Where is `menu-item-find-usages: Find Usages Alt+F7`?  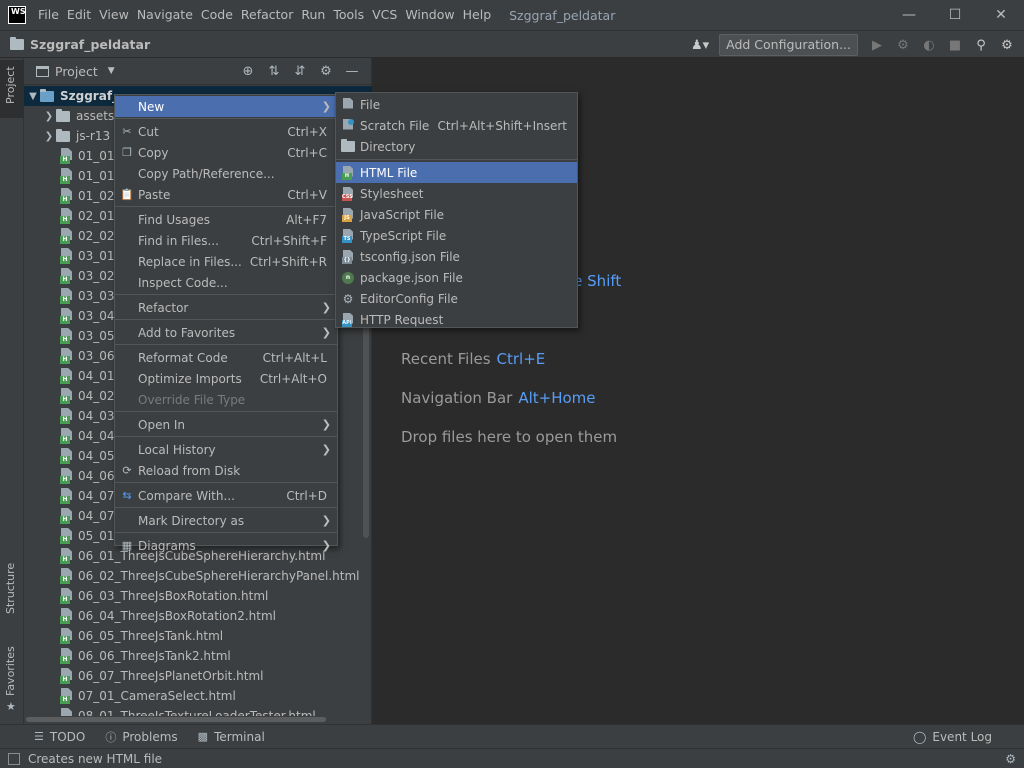
menu-item-find-usages: Find Usages Alt+F7 is located at coordinates (226, 219).